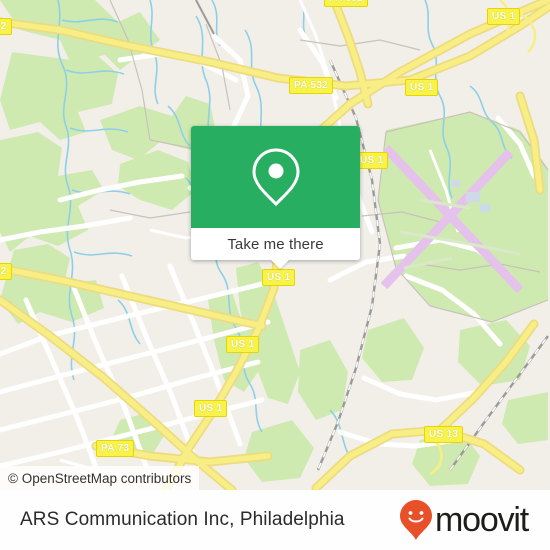 The width and height of the screenshot is (550, 550). Describe the element at coordinates (416, 520) in the screenshot. I see `moovit-pin-smiley-icon` at that location.